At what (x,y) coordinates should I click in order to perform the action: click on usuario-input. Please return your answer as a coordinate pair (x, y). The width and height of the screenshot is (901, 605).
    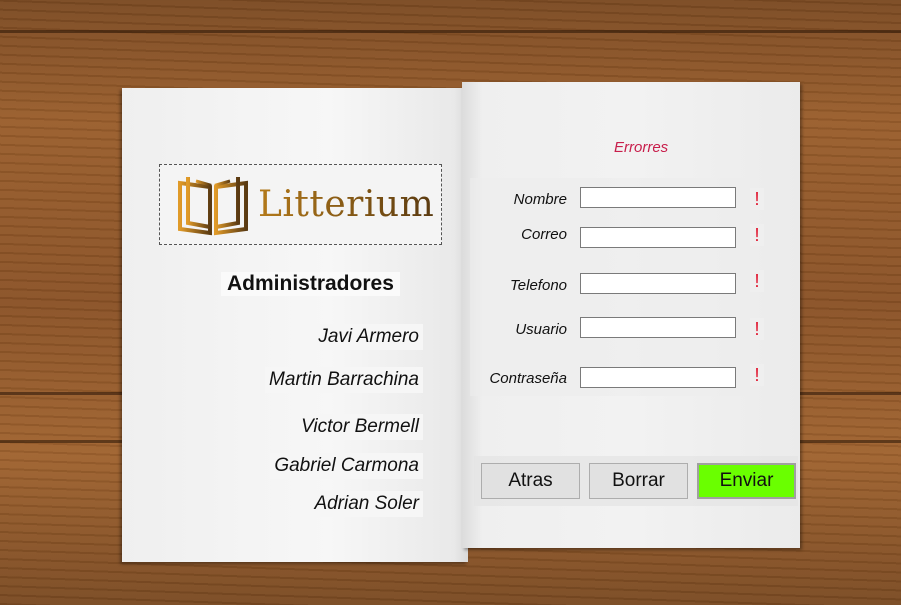
    Looking at the image, I should click on (658, 327).